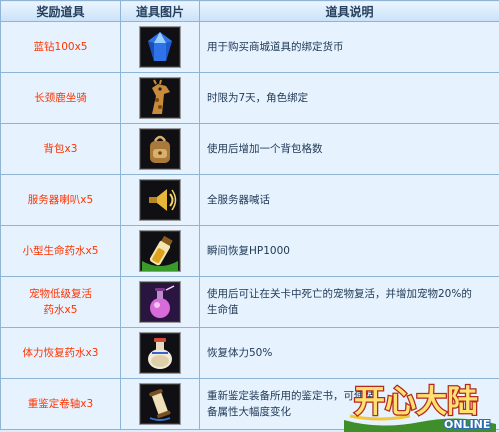 The height and width of the screenshot is (432, 499). What do you see at coordinates (160, 11) in the screenshot?
I see `header-item-image: 道具图片` at bounding box center [160, 11].